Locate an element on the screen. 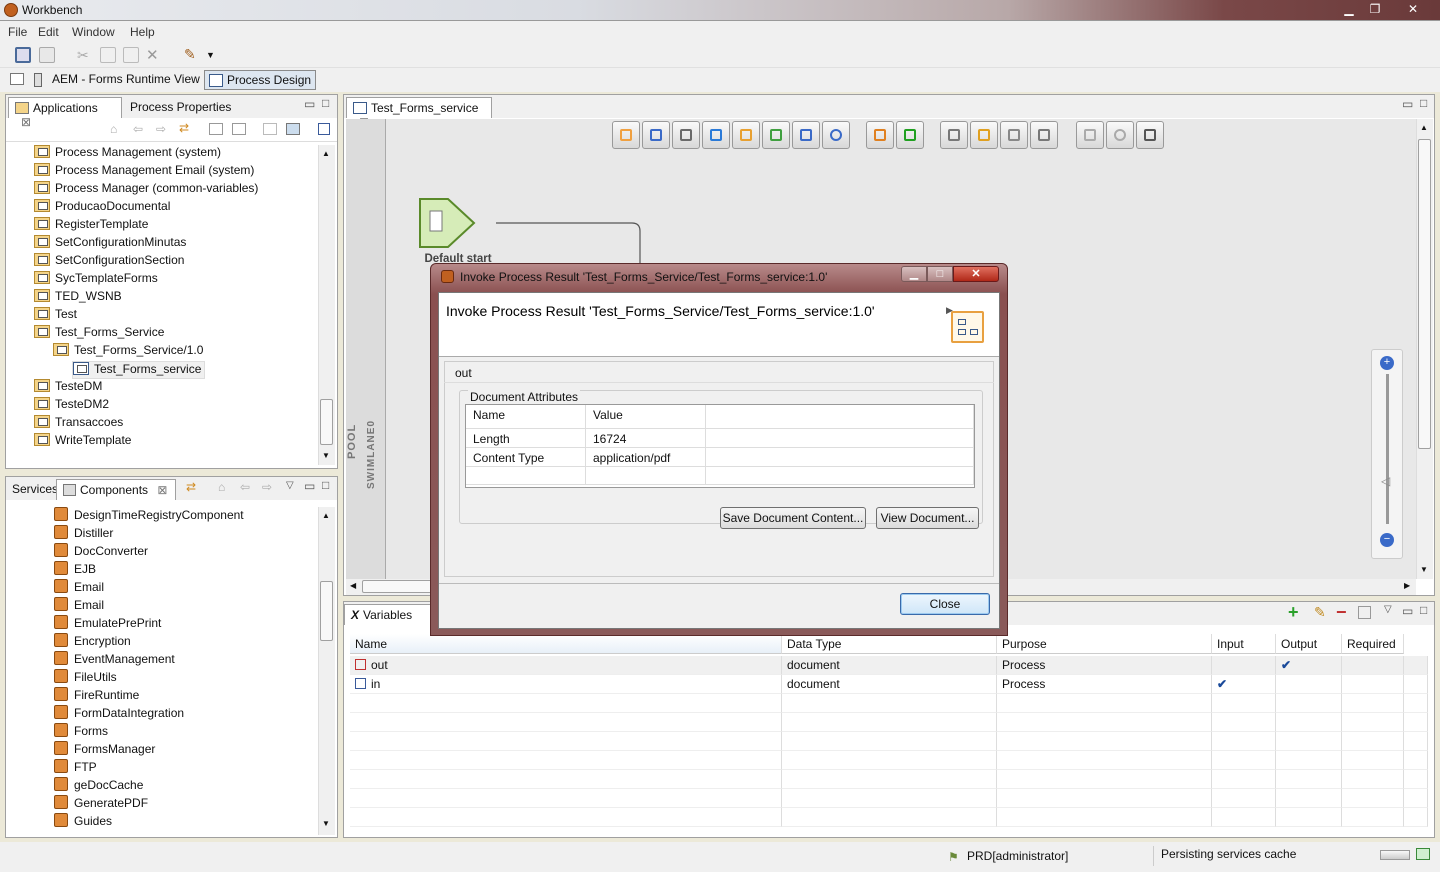 The width and height of the screenshot is (1440, 872). variables-column-header: Required is located at coordinates (1373, 644).